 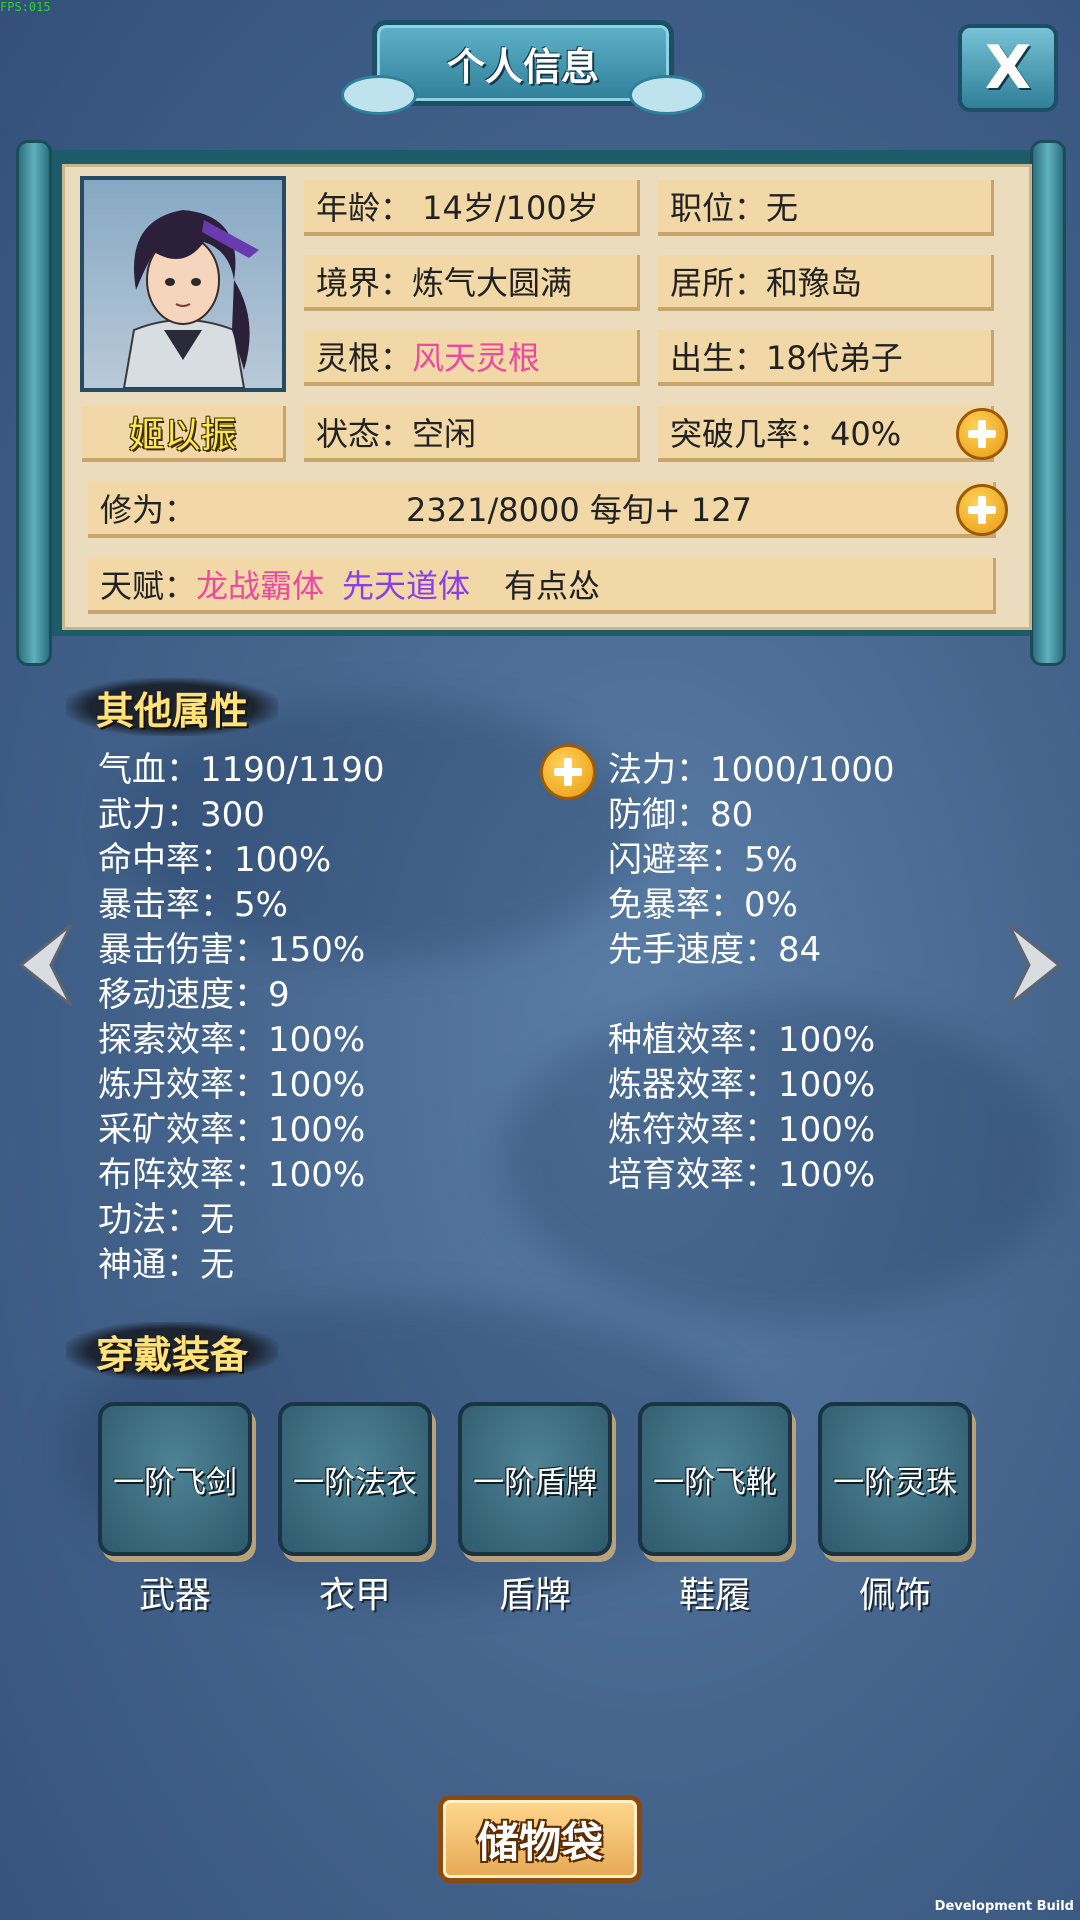 What do you see at coordinates (174, 1595) in the screenshot?
I see `equip-type-label: 武器` at bounding box center [174, 1595].